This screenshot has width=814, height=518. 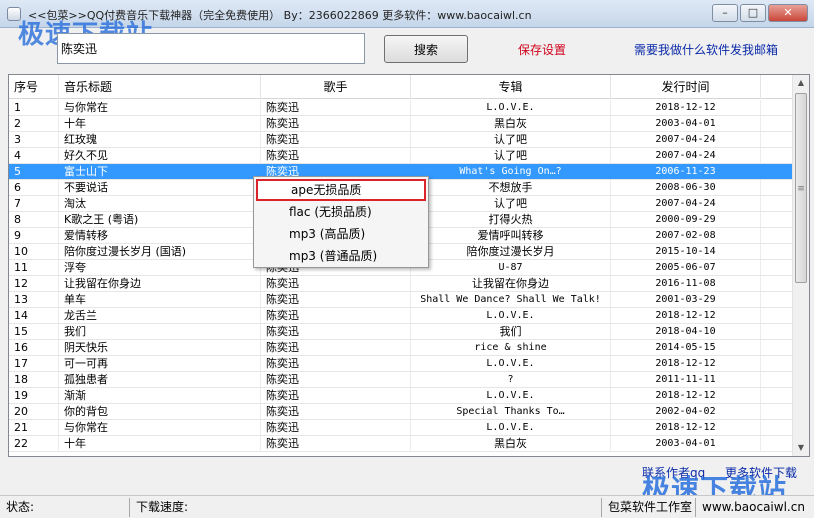 What do you see at coordinates (34, 283) in the screenshot?
I see `cell-index: 12` at bounding box center [34, 283].